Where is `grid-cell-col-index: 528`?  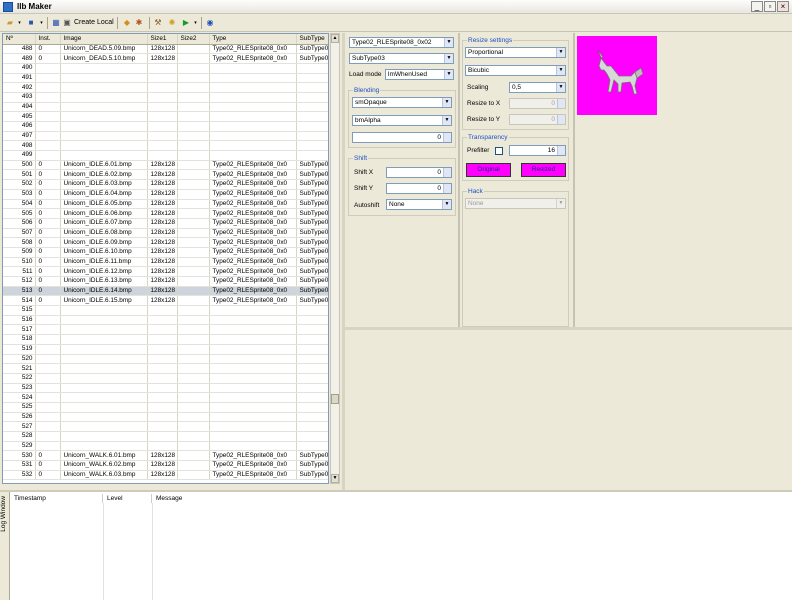
grid-cell-col-index: 528 is located at coordinates (19, 436).